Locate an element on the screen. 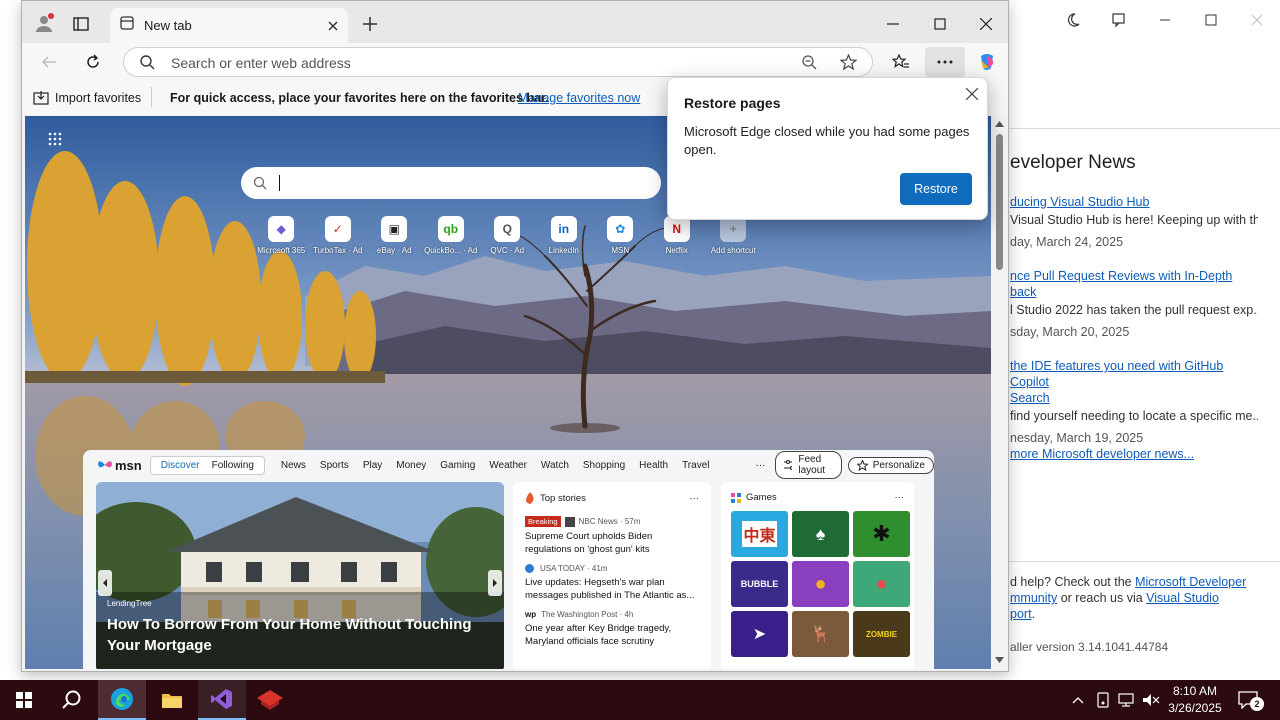 This screenshot has width=1280, height=720. device-tray-icon is located at coordinates (1103, 700).